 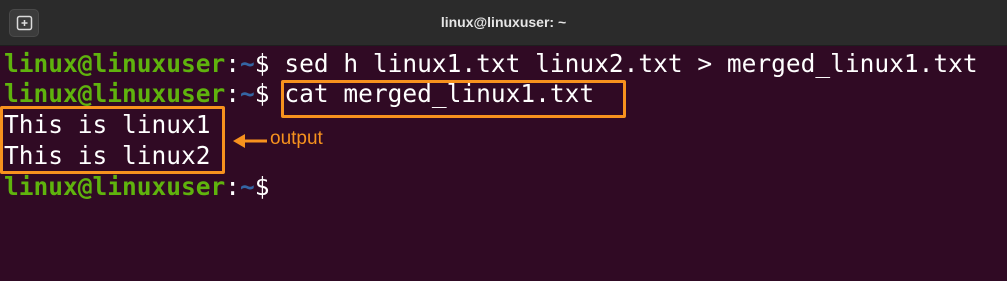 What do you see at coordinates (250, 141) in the screenshot?
I see `arrow-left-icon` at bounding box center [250, 141].